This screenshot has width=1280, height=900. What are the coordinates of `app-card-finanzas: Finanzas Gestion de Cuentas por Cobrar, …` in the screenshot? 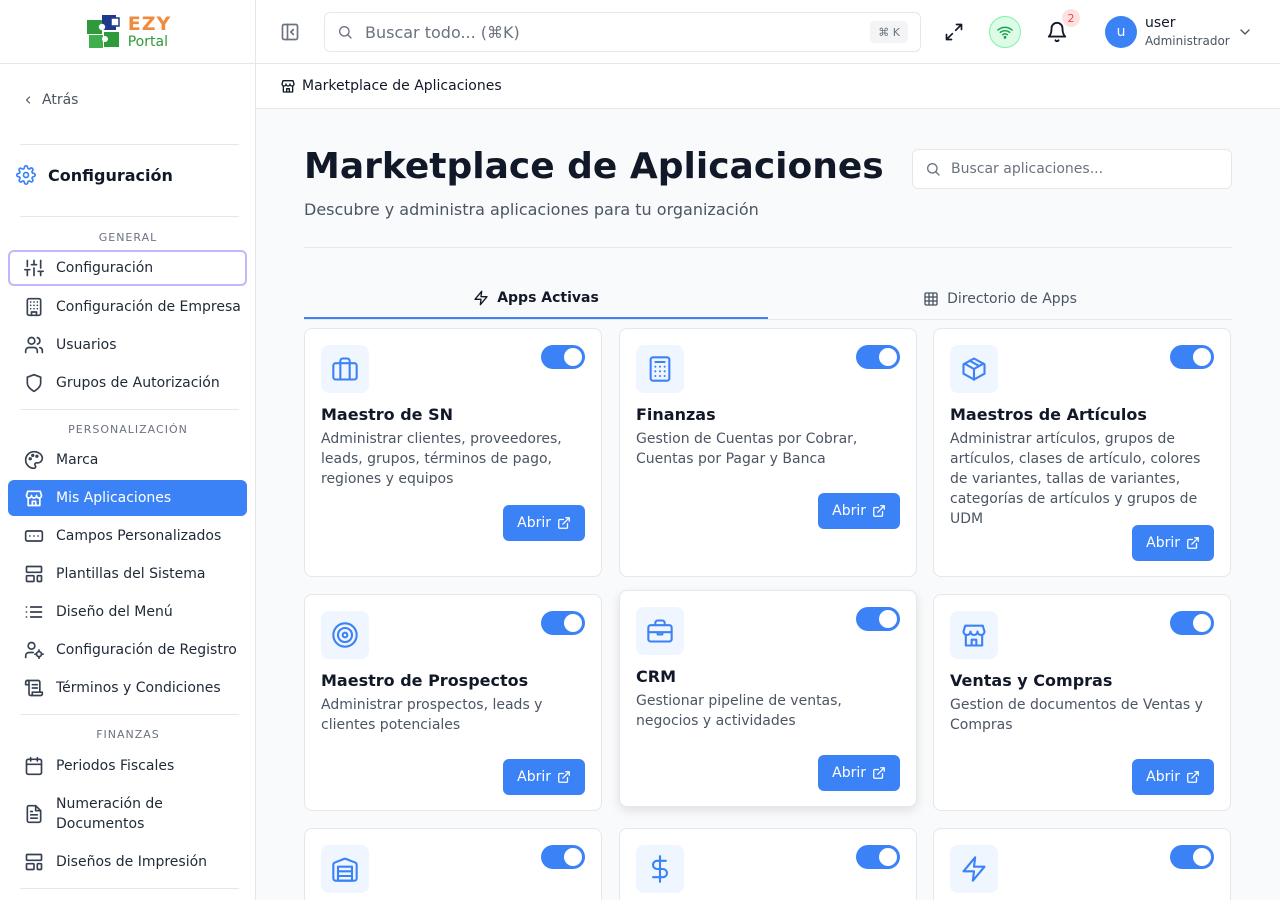 It's located at (768, 452).